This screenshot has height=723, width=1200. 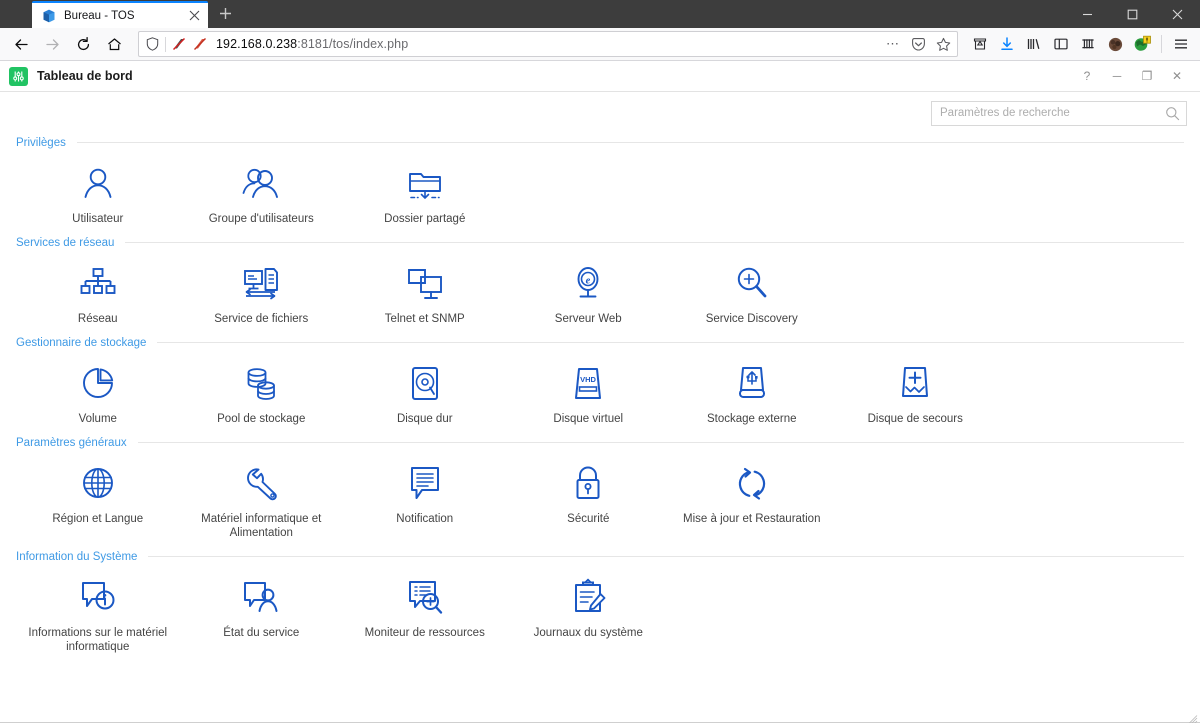 I want to click on browser-navigation-bar: 192.168.0.238:8181/tos/index.php ⋯, so click(x=600, y=44).